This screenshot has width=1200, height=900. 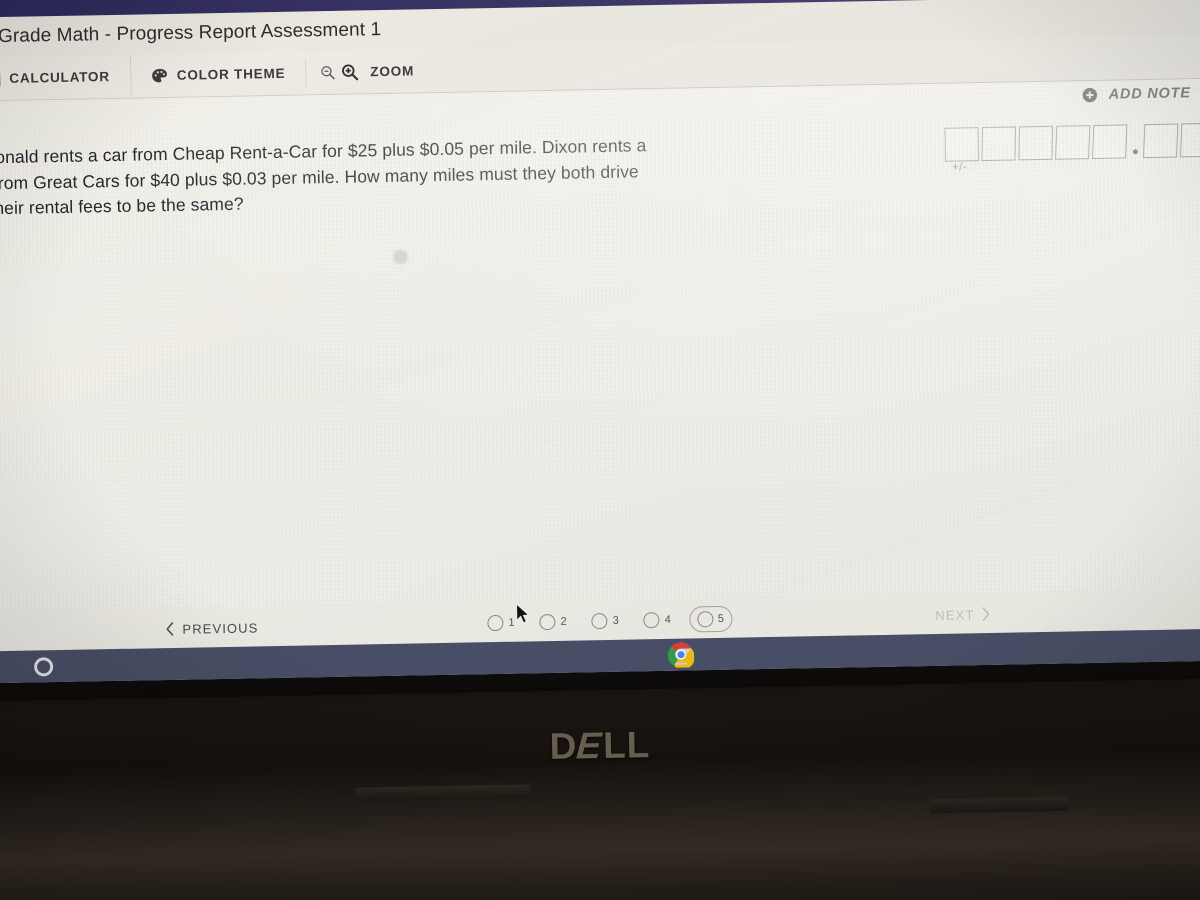 What do you see at coordinates (615, 620) in the screenshot?
I see `pagination-number-3: 3` at bounding box center [615, 620].